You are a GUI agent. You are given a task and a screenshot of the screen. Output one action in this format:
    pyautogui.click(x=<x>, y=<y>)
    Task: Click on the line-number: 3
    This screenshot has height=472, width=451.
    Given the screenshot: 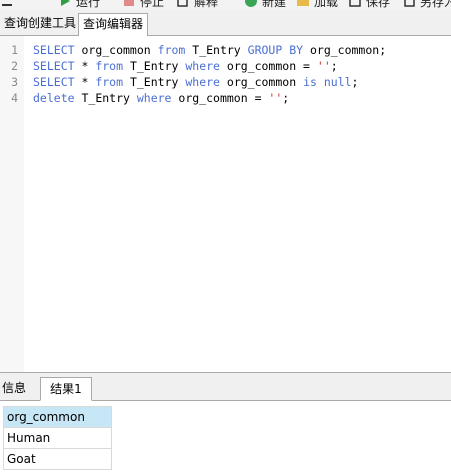 What is the action you would take?
    pyautogui.click(x=14, y=82)
    